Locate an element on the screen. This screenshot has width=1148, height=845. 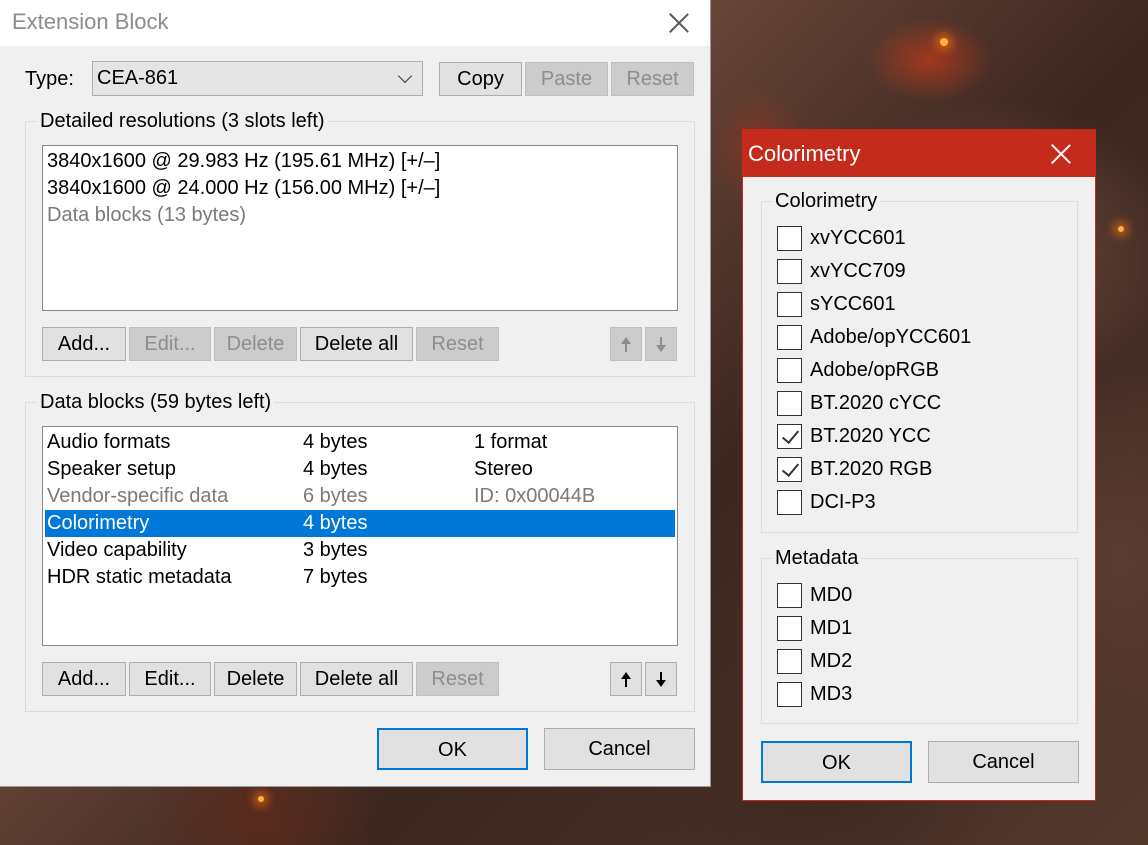
table-row: HDR static metadata 7 bytes is located at coordinates (360, 577).